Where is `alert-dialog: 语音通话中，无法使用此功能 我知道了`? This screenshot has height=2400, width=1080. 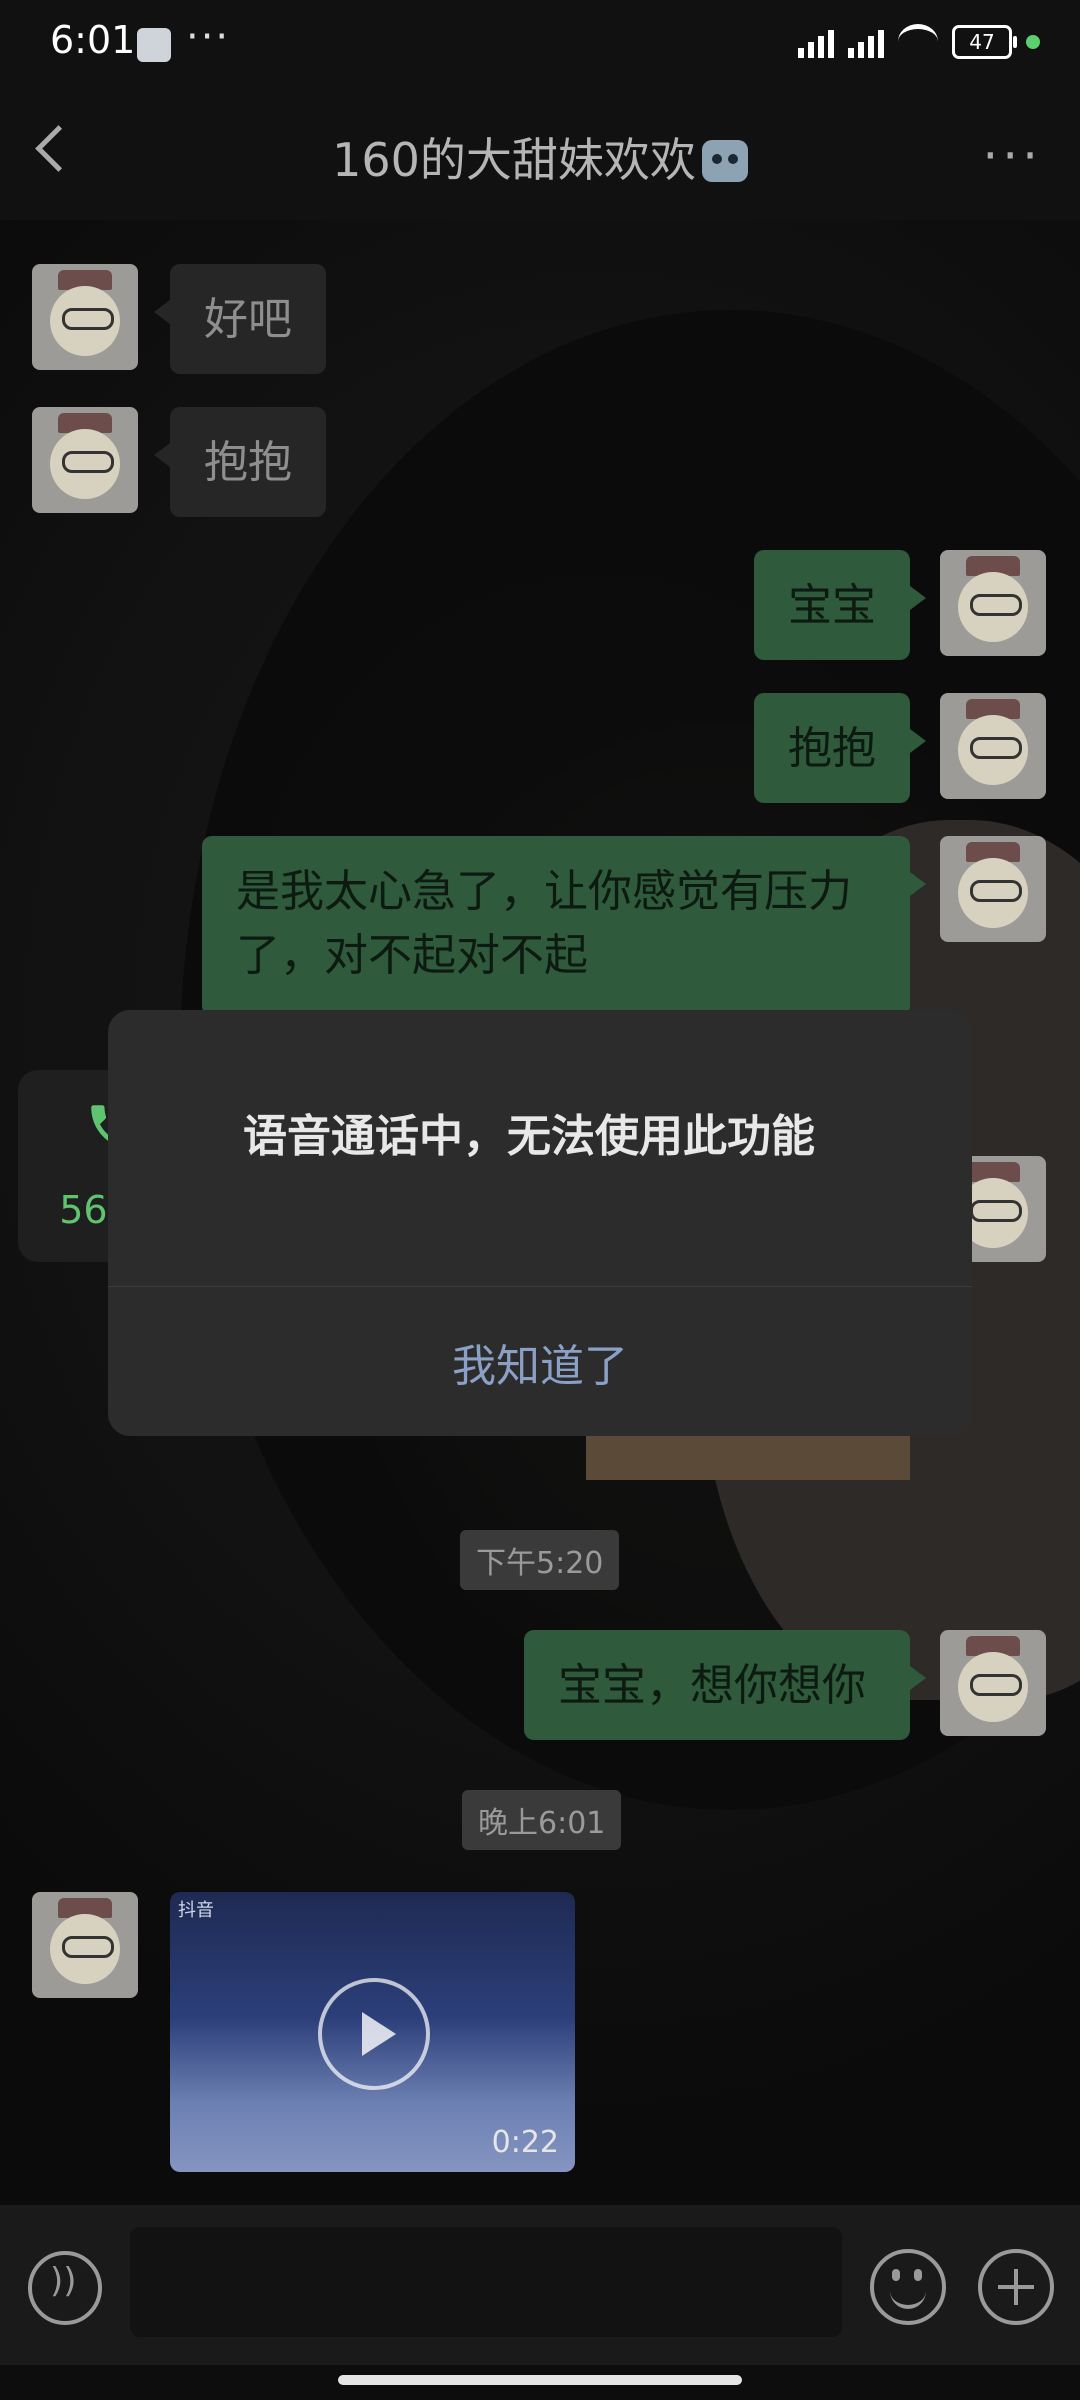 alert-dialog: 语音通话中，无法使用此功能 我知道了 is located at coordinates (540, 1223).